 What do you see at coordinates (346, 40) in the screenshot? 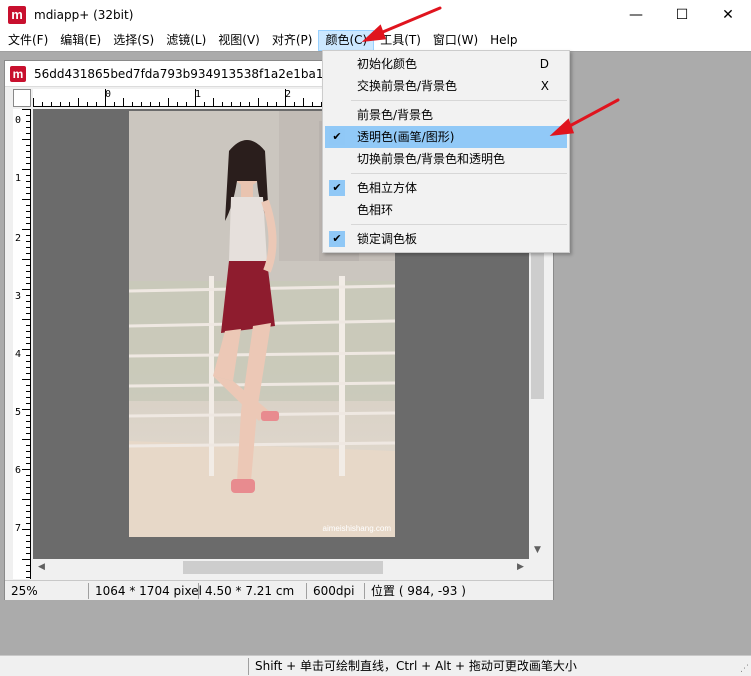
I see `menu-color: 颜色(C)` at bounding box center [346, 40].